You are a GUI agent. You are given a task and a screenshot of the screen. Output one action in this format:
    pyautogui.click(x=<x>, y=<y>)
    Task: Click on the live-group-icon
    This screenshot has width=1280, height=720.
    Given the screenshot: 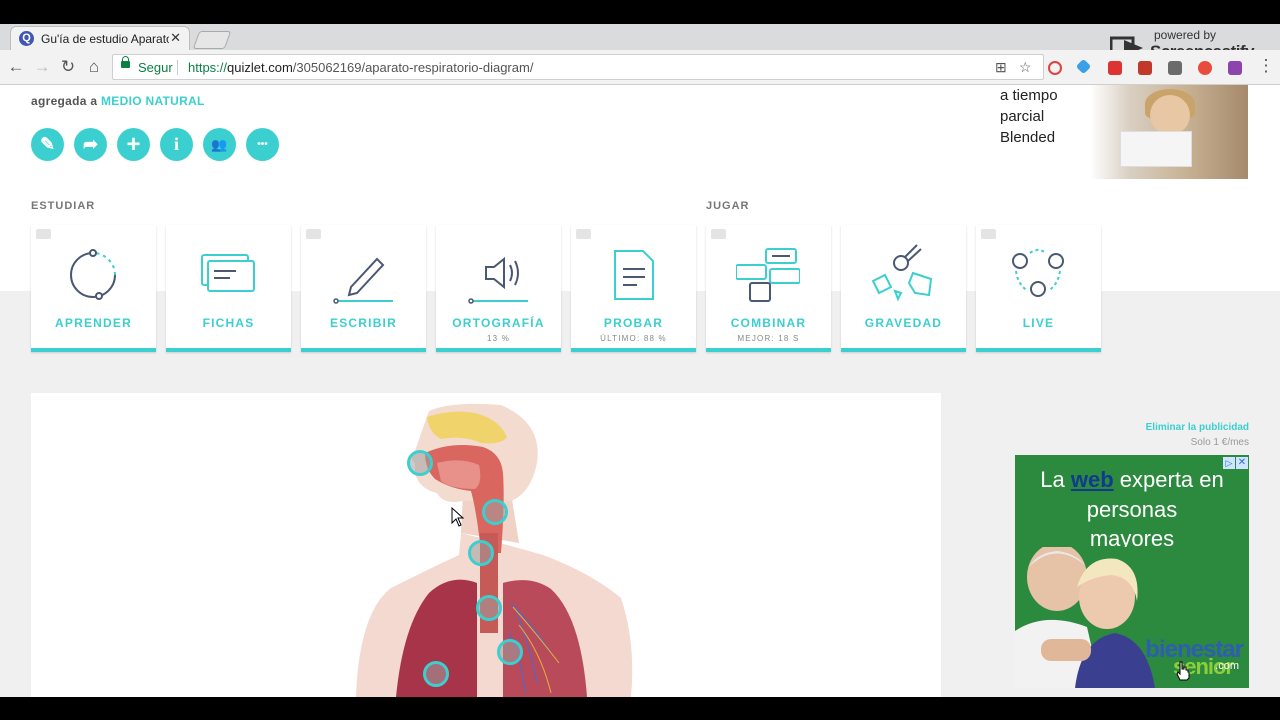 What is the action you would take?
    pyautogui.click(x=1038, y=273)
    